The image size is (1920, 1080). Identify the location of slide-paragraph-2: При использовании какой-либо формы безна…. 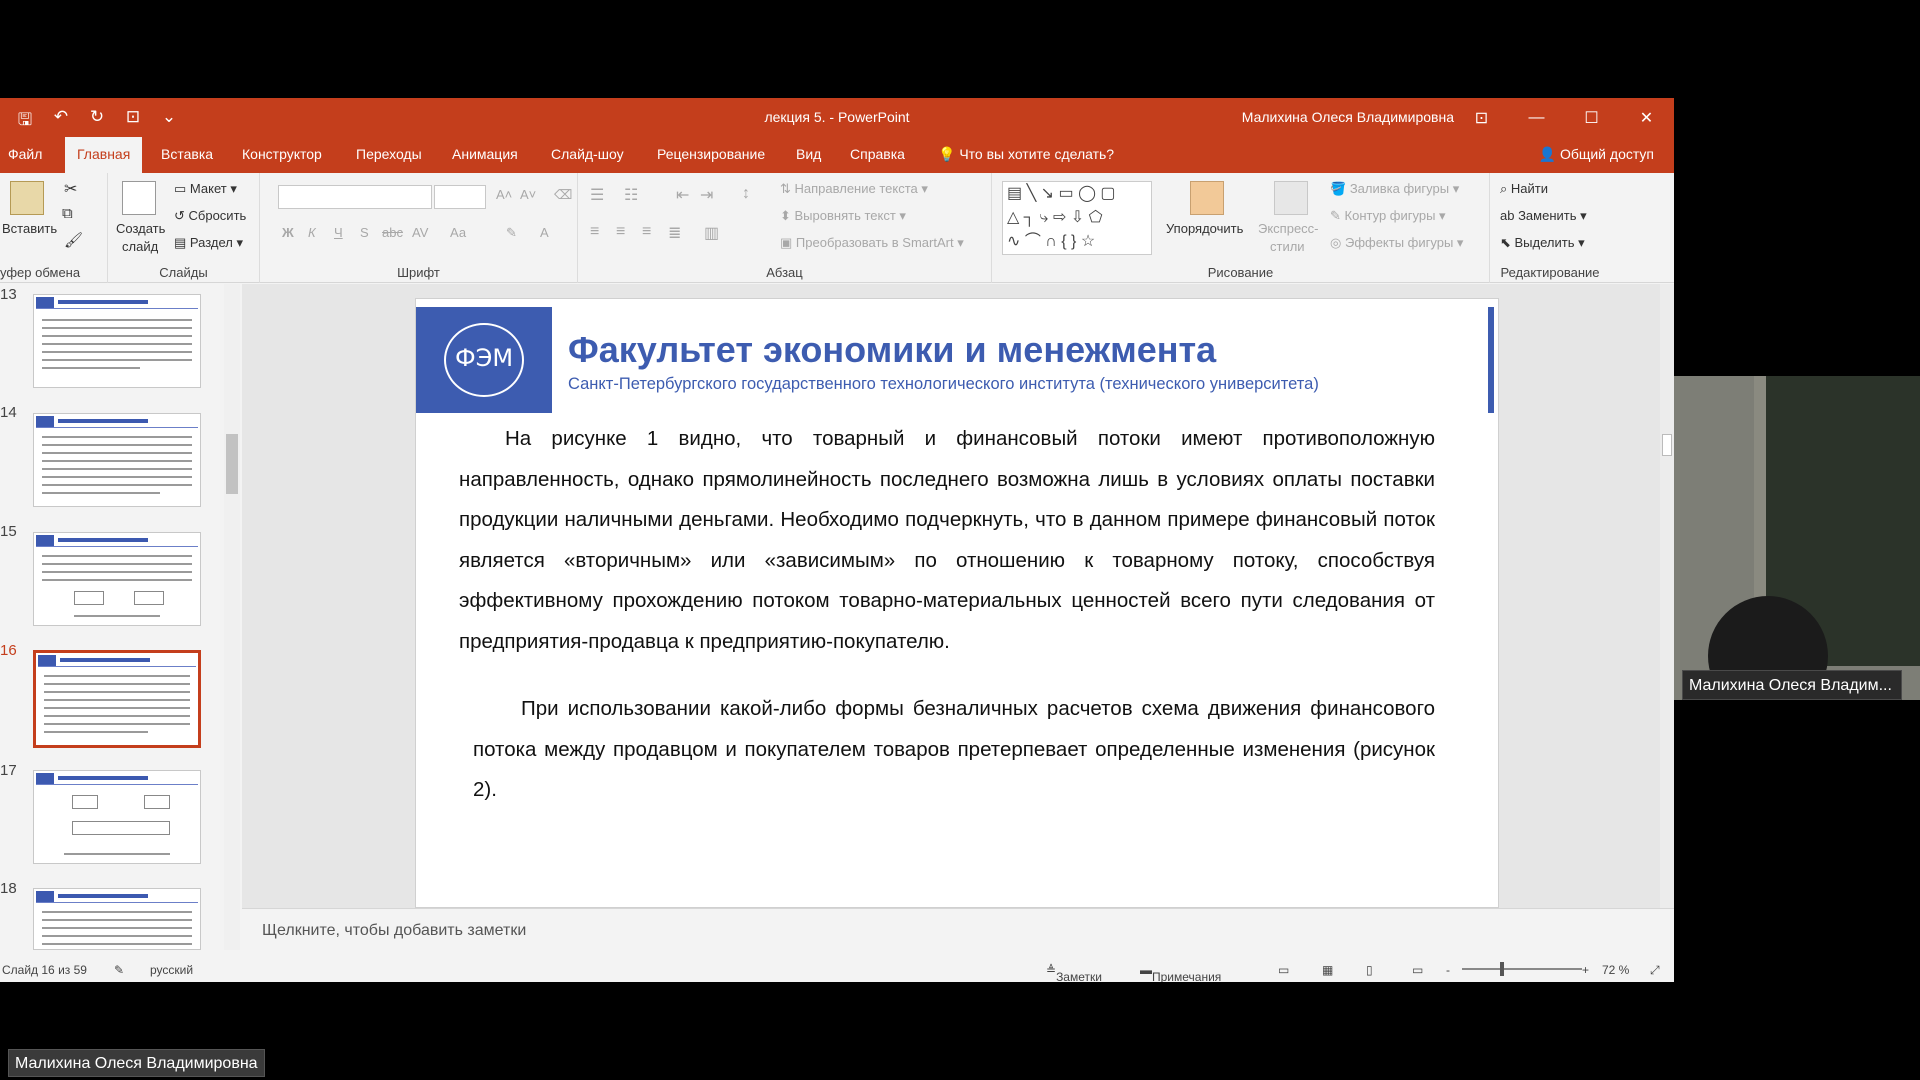
(954, 750).